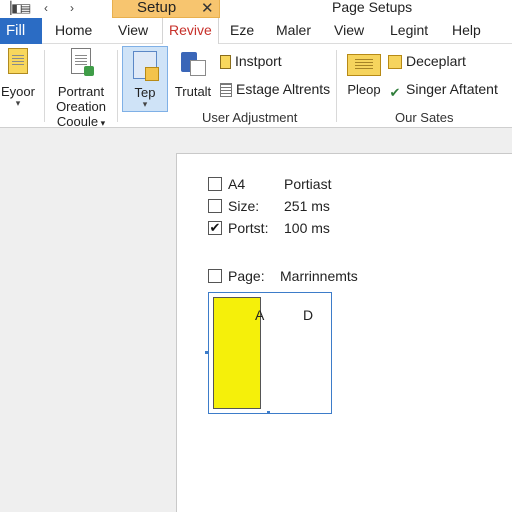 This screenshot has height=512, width=512. What do you see at coordinates (256, 9) in the screenshot?
I see `title-bar: ▕◧ ▤ ‹ › Setup ✕ Page Setups` at bounding box center [256, 9].